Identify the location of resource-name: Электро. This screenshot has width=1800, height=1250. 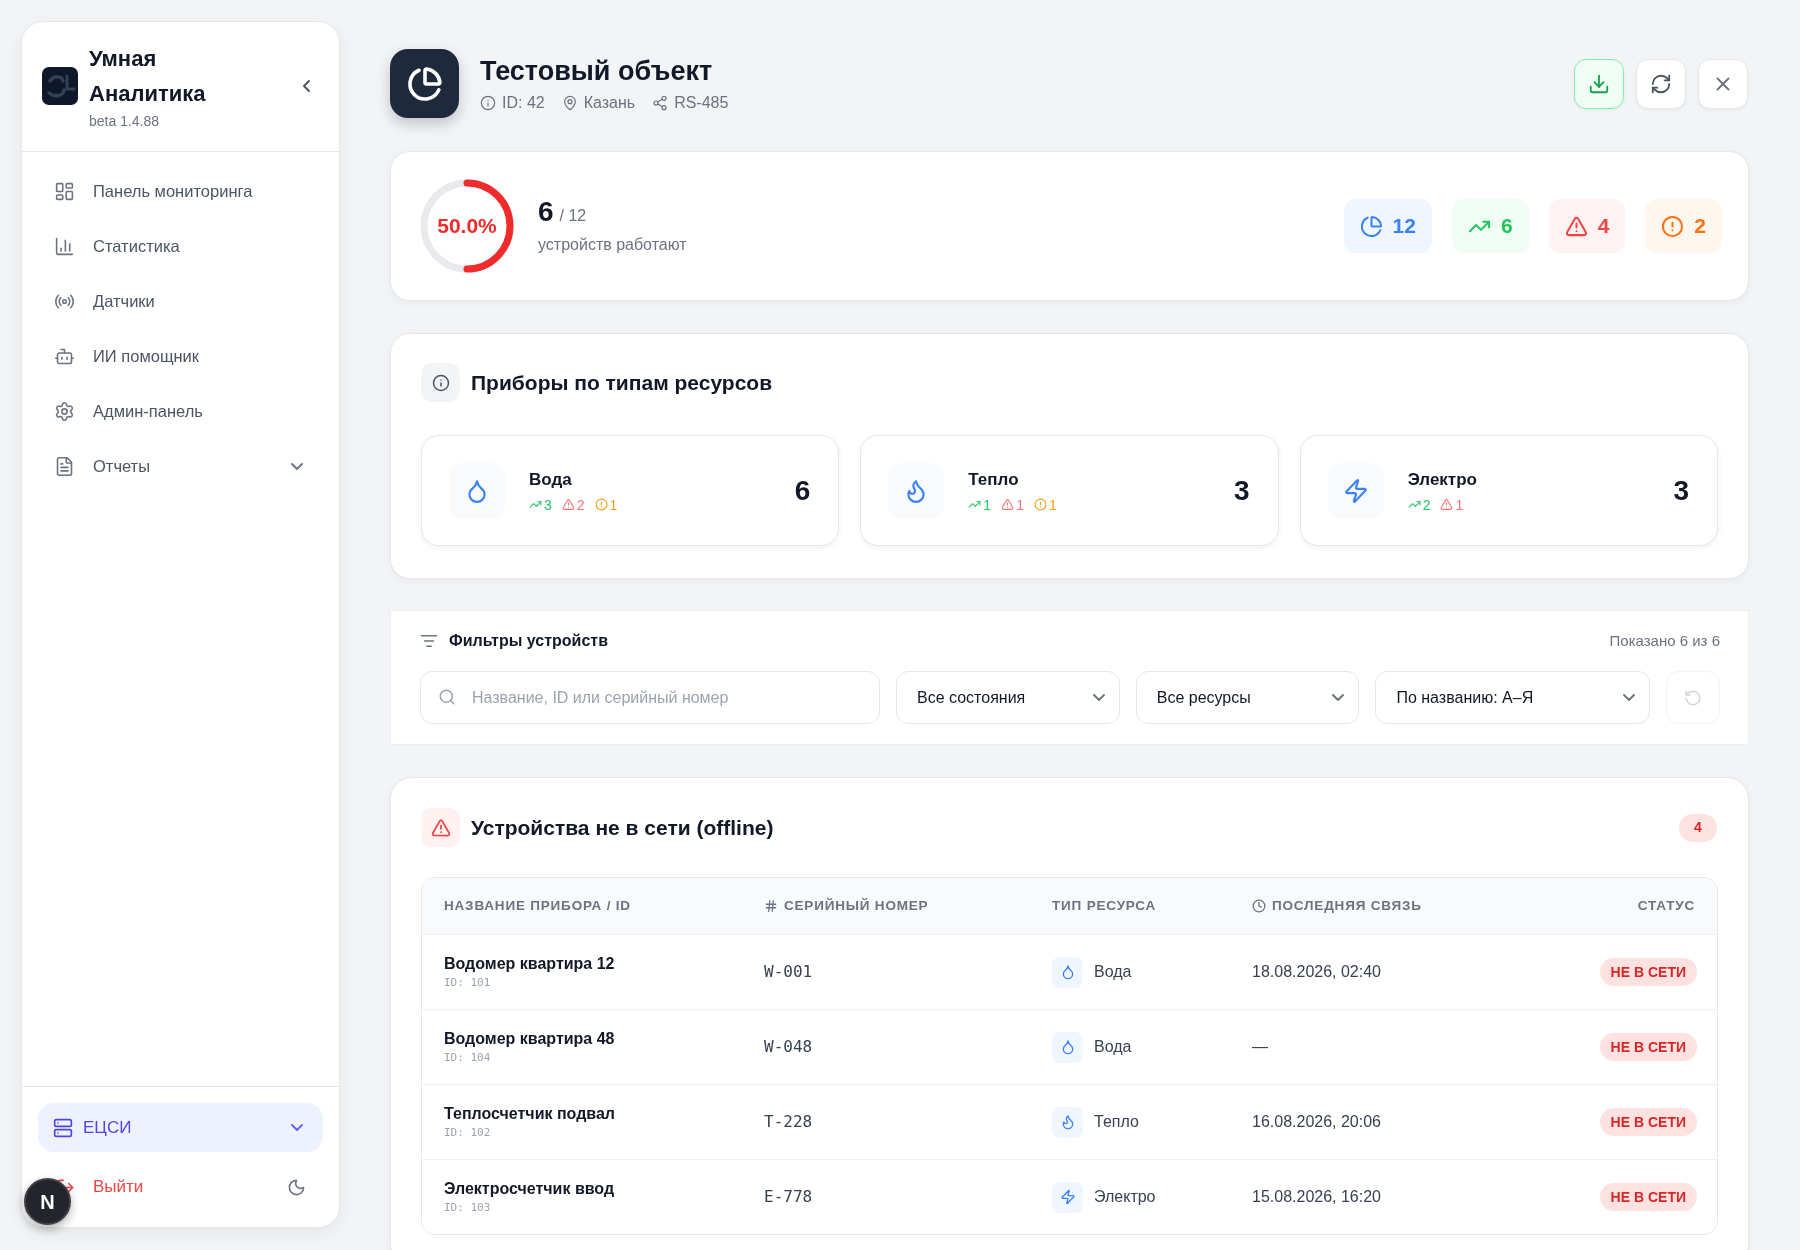
(1442, 479).